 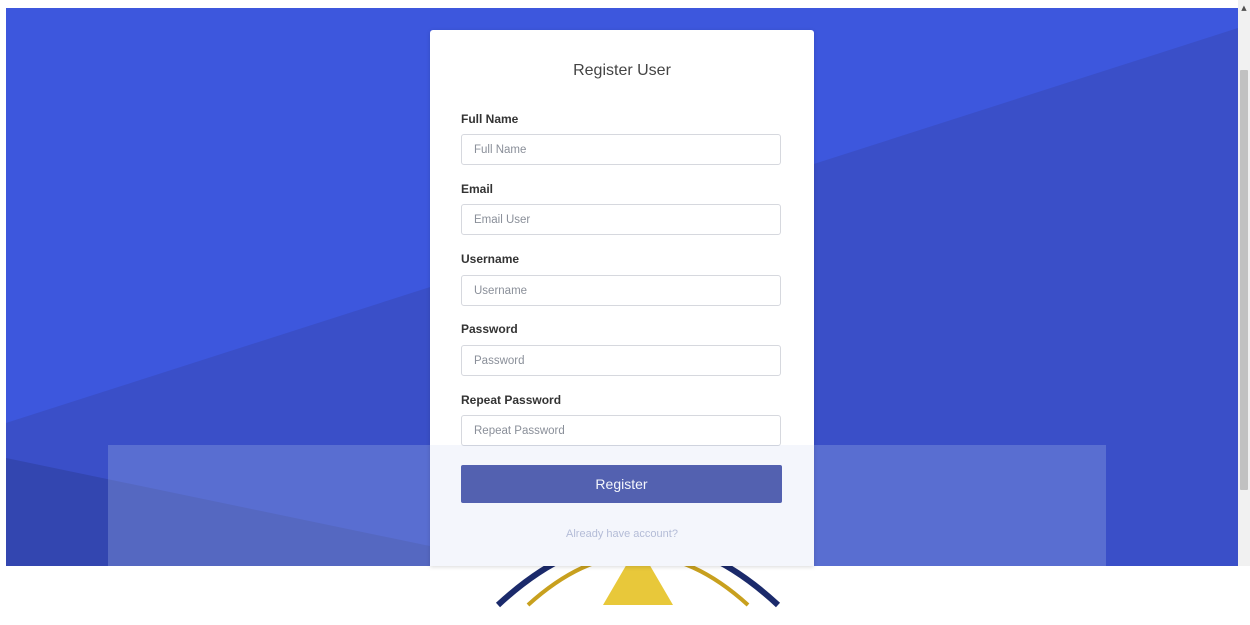 I want to click on email-input, so click(x=621, y=219).